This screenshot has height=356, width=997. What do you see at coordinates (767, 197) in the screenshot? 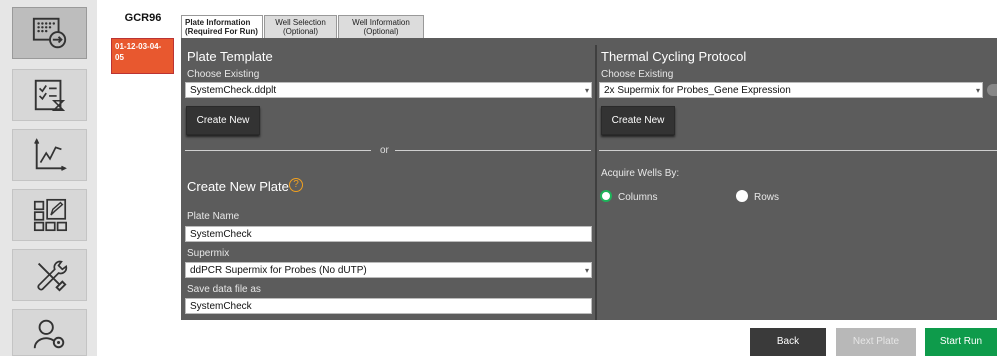
I see `rows-label: Rows` at bounding box center [767, 197].